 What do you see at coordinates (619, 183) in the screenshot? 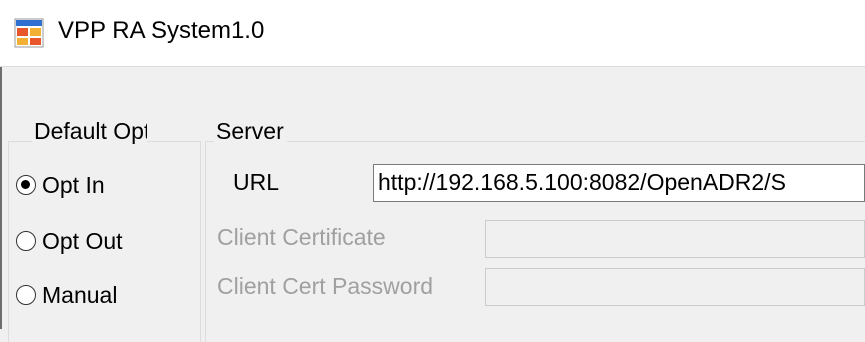
I see `url-input: http://192.168.5.100:8082/OpenADR2/S` at bounding box center [619, 183].